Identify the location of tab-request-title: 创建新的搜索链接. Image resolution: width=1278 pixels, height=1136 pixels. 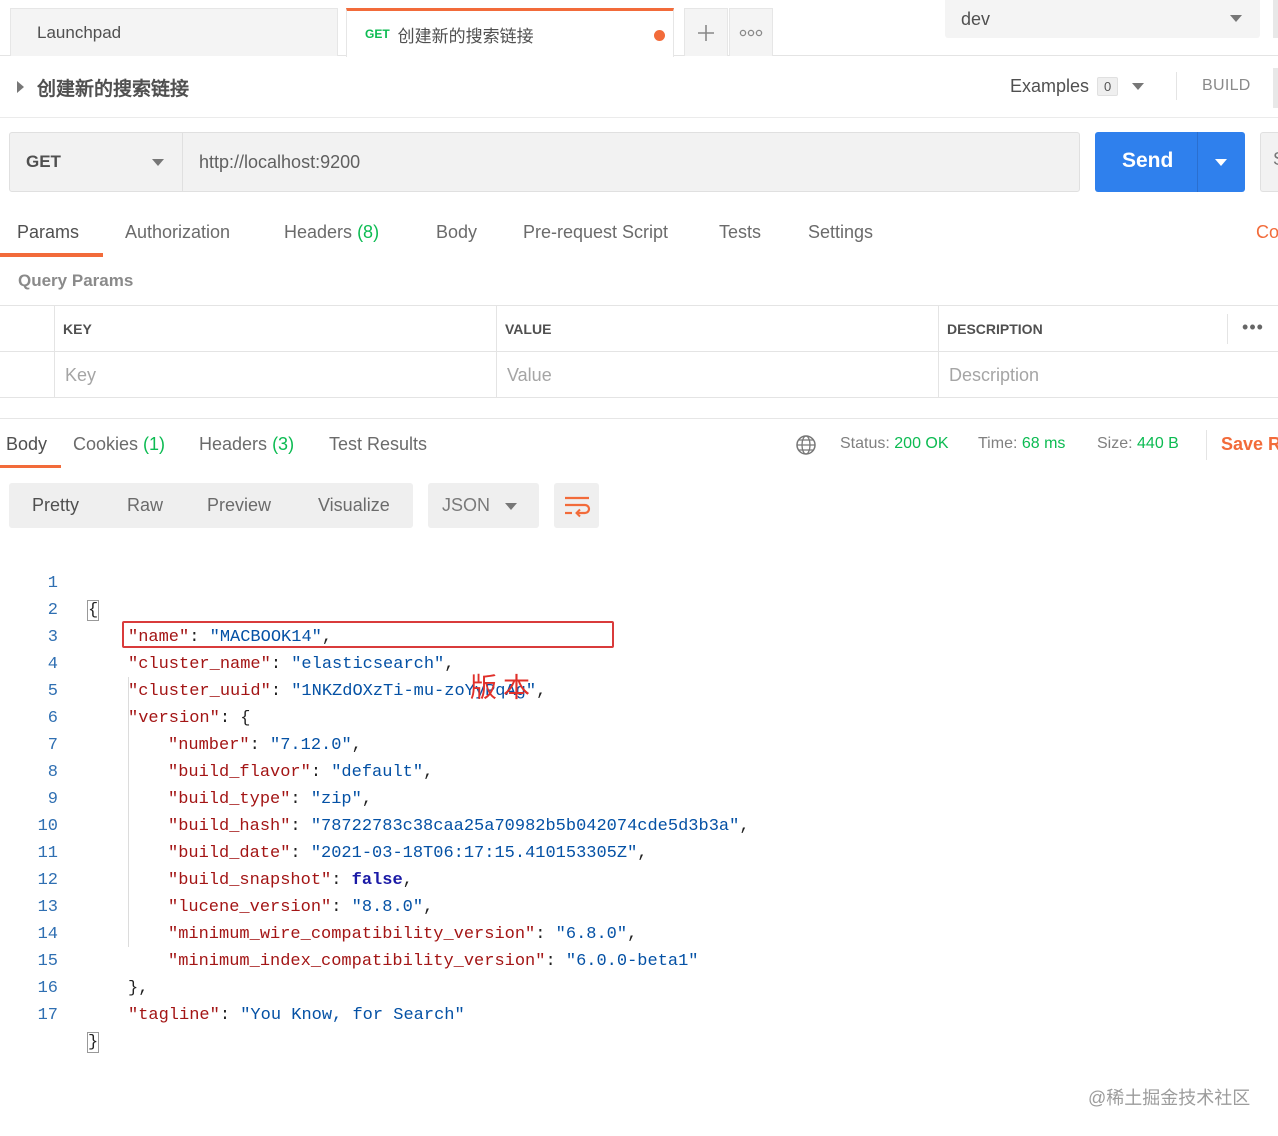
(465, 36).